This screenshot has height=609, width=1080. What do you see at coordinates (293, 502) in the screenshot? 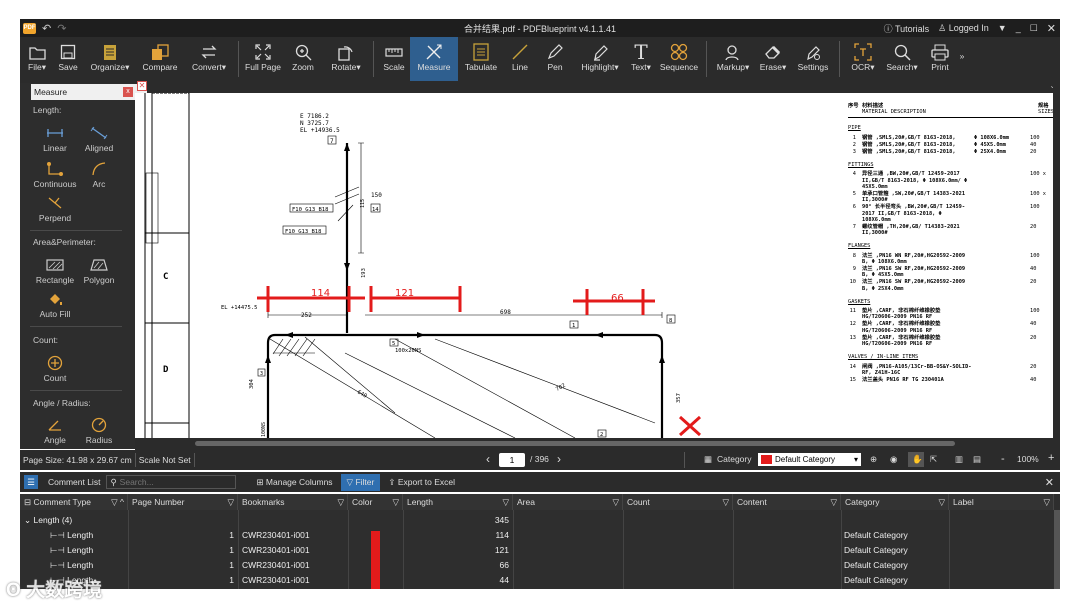
I see `col-bookmarks: Bookmarks ▽` at bounding box center [293, 502].